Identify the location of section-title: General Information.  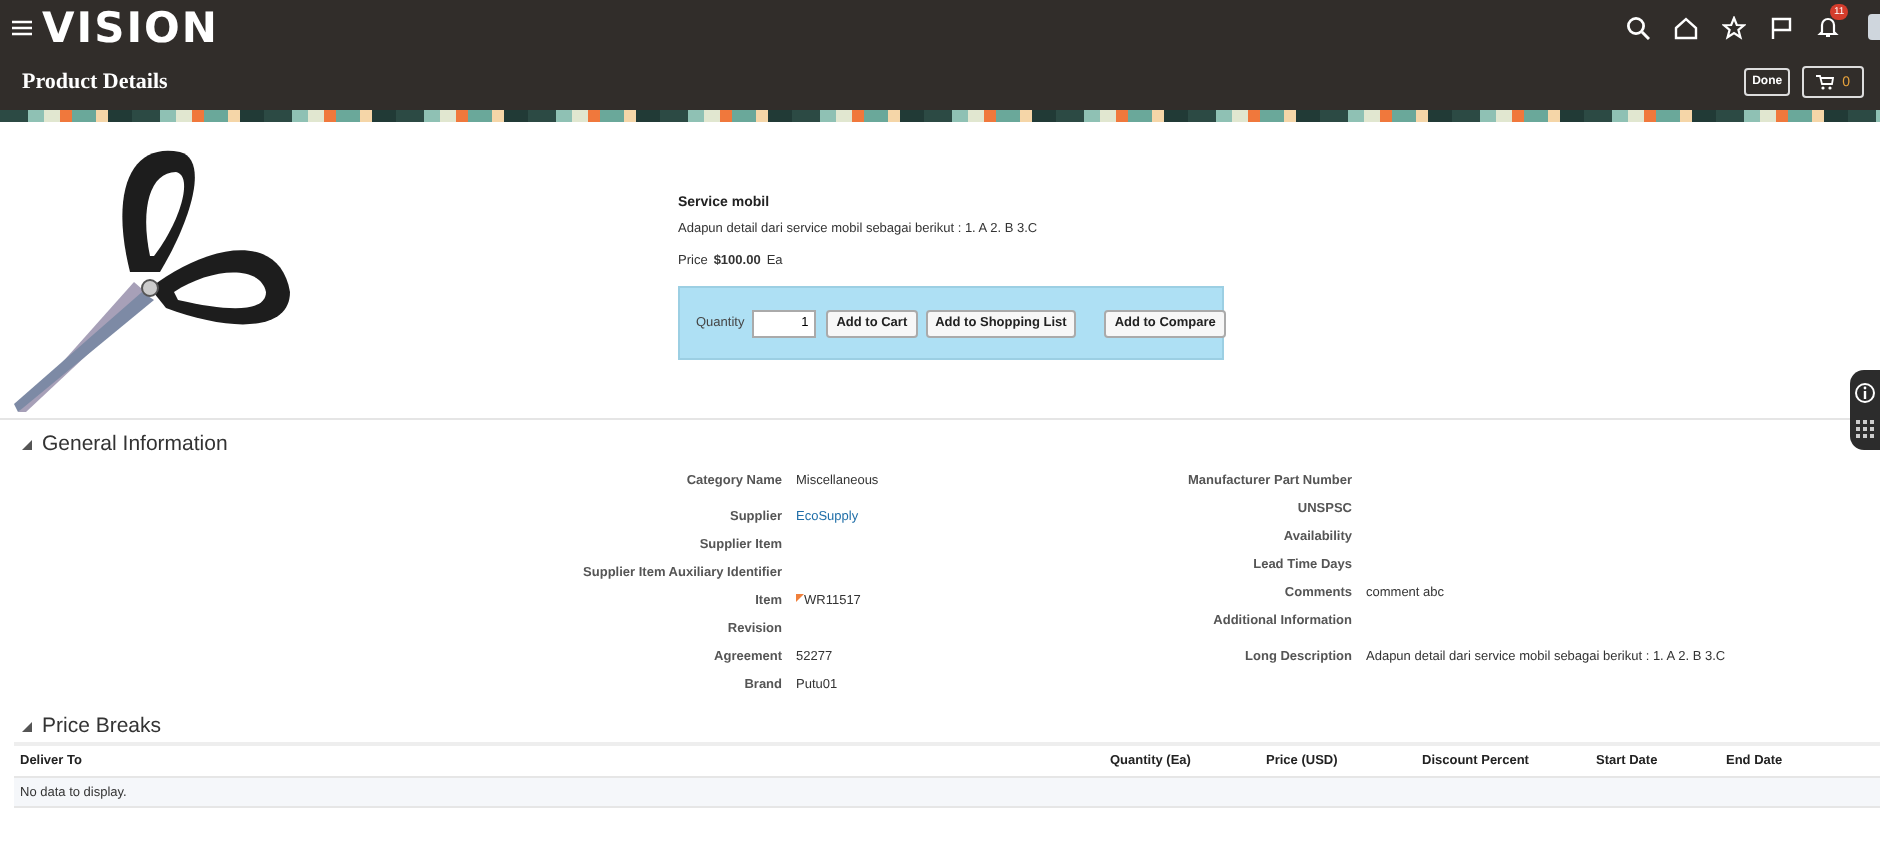
(135, 444).